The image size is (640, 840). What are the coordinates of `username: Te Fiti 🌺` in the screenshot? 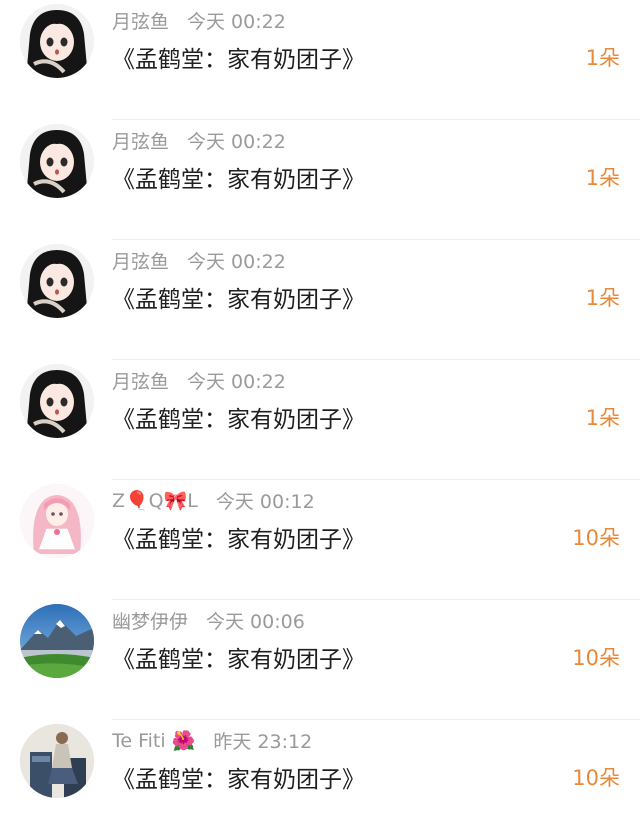 It's located at (153, 740).